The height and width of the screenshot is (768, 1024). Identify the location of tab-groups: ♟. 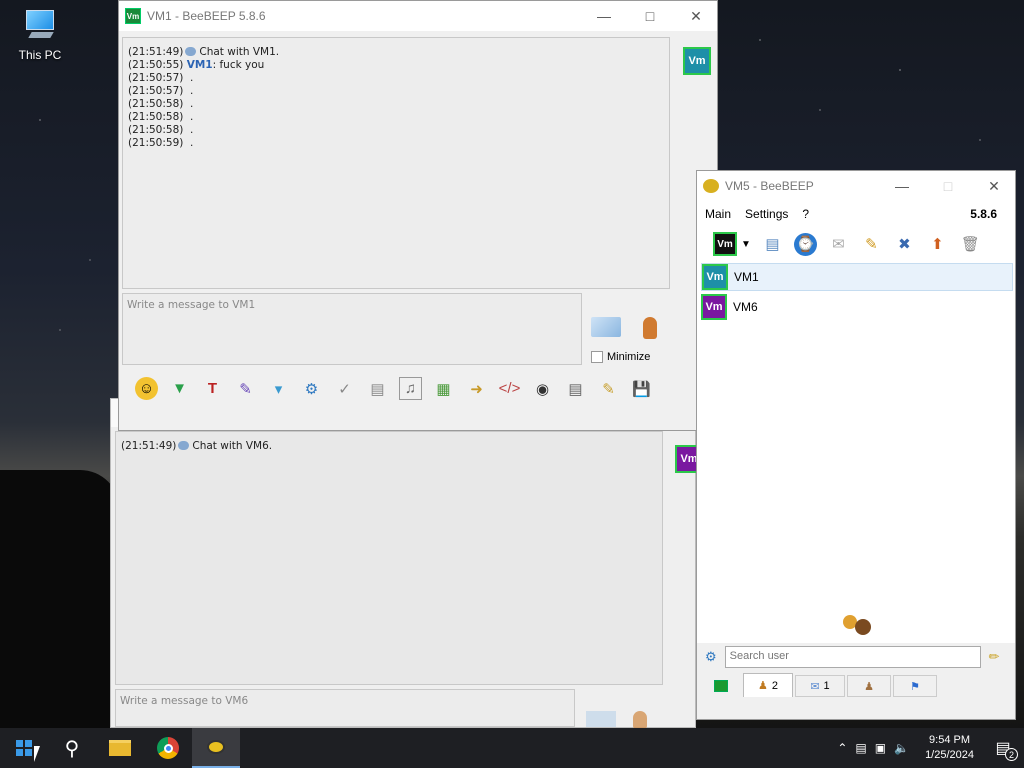
(869, 686).